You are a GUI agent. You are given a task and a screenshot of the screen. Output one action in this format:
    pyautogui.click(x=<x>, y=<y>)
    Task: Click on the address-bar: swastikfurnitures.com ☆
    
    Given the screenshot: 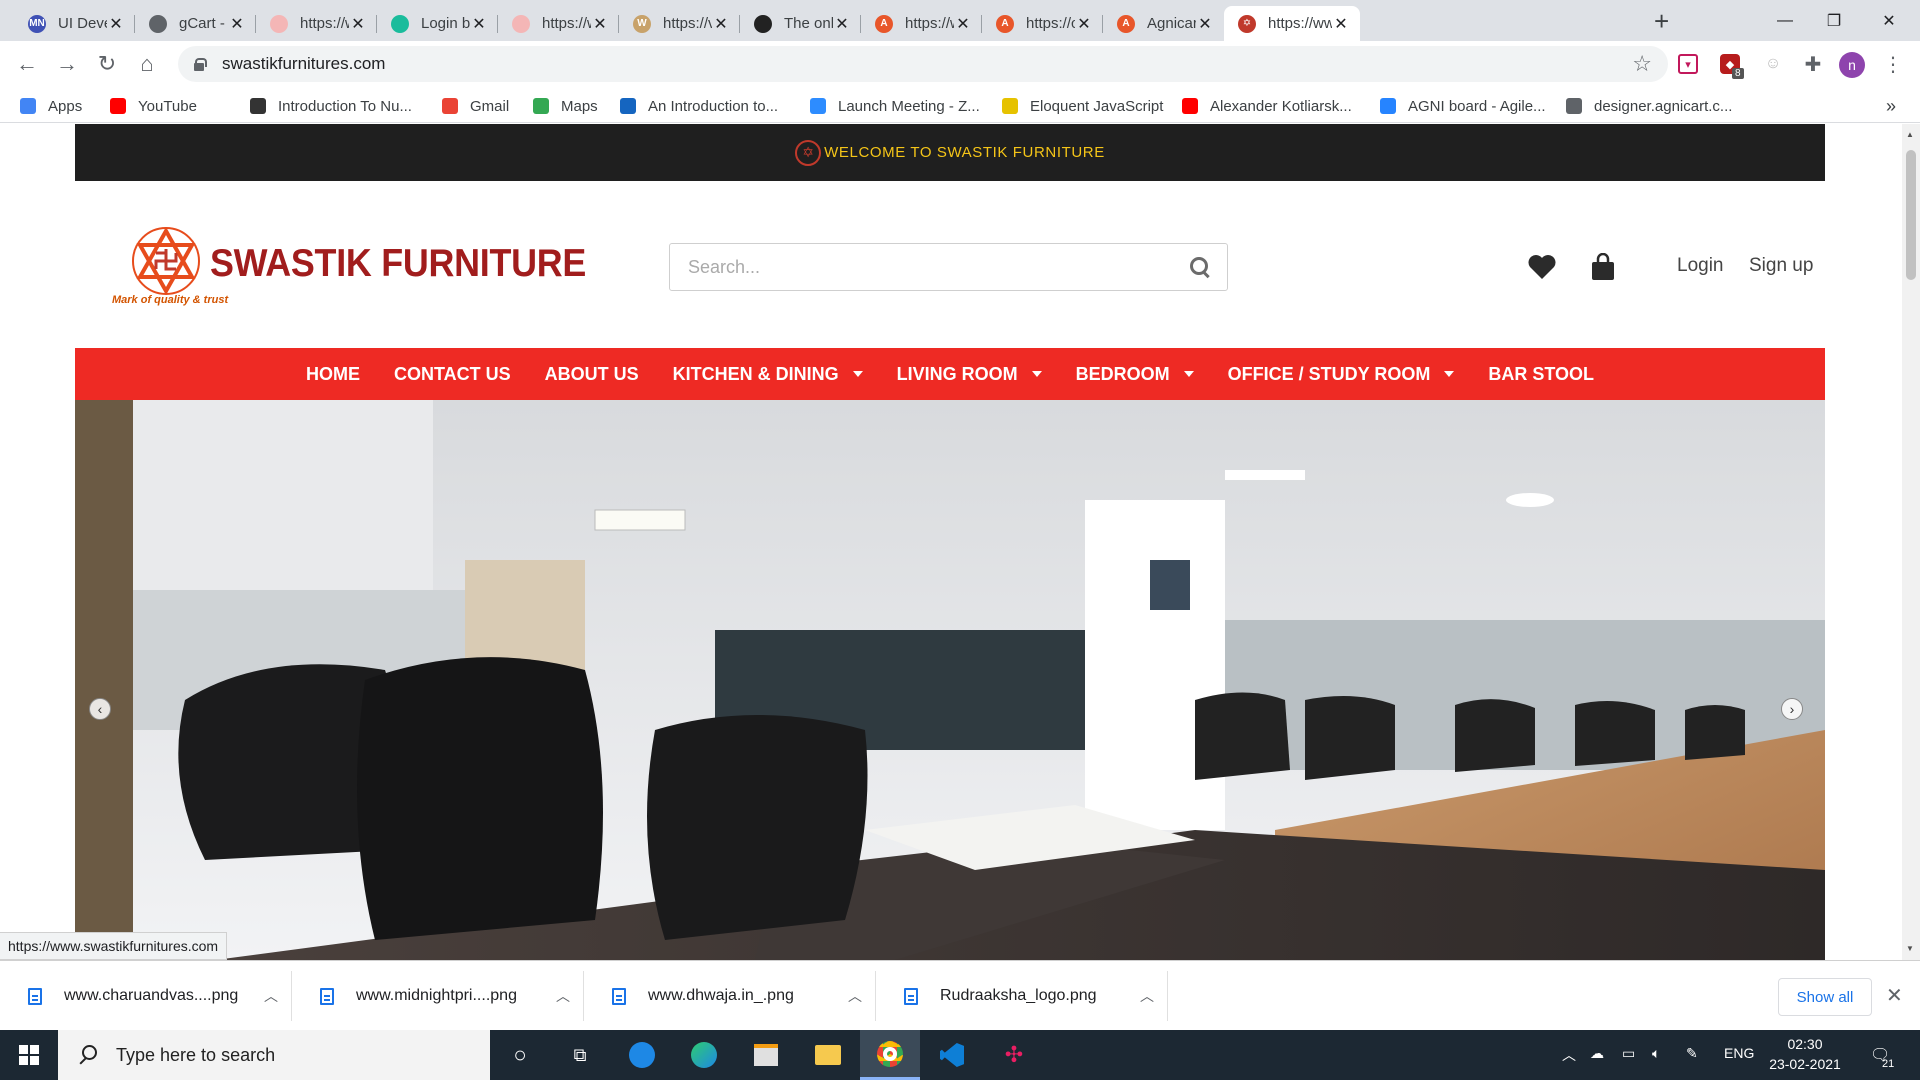 What is the action you would take?
    pyautogui.click(x=923, y=64)
    